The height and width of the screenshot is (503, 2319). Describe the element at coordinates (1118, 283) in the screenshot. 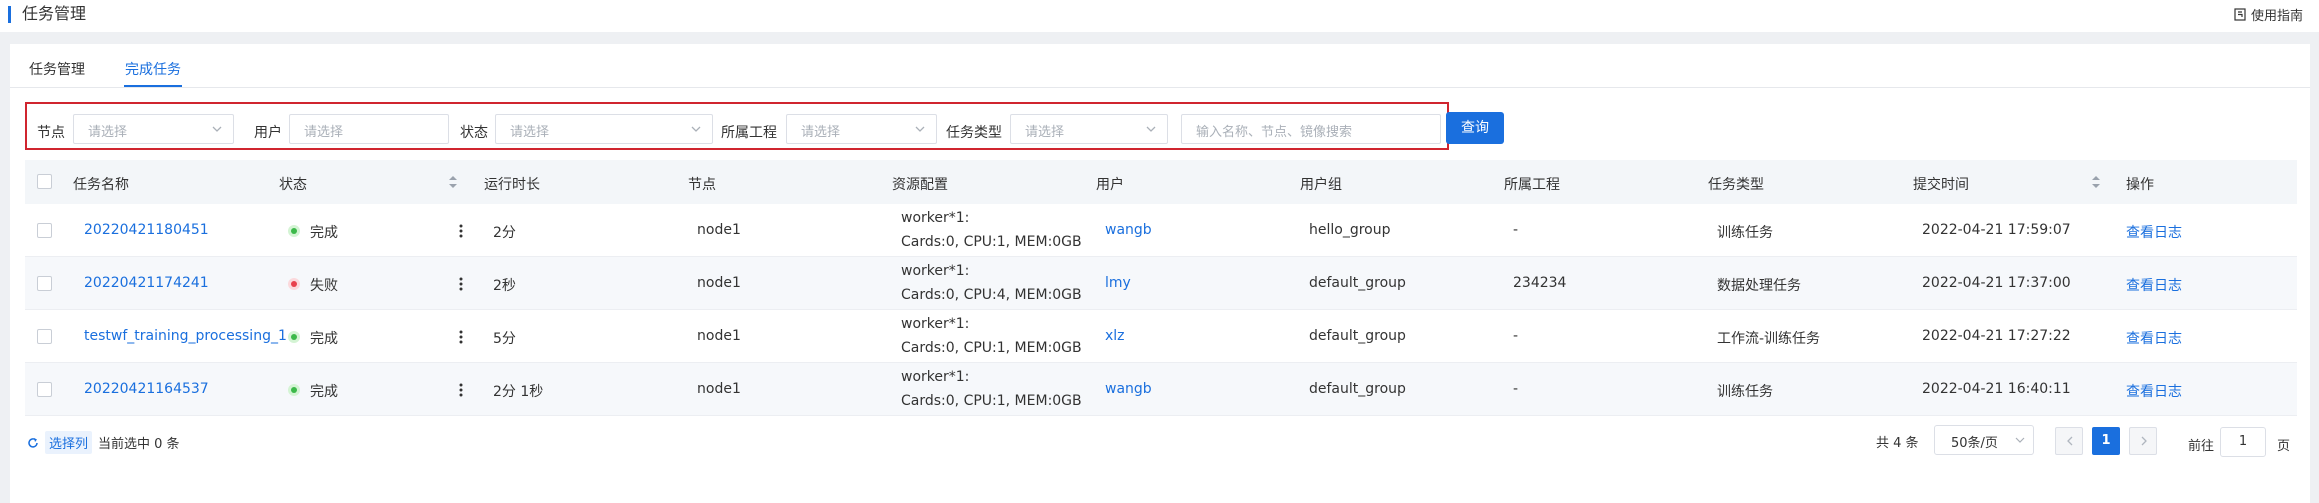

I see `user-link: lmy` at that location.